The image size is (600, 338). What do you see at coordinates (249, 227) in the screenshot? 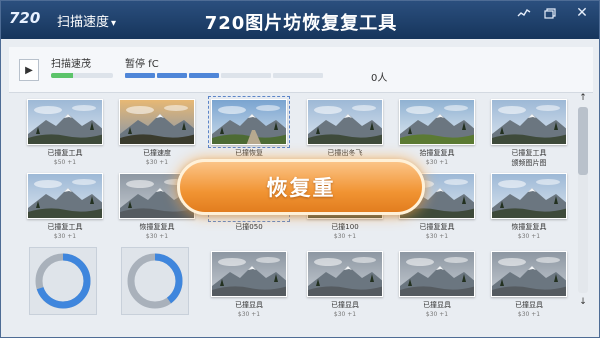
I see `thumbnail-caption: 已撞050` at bounding box center [249, 227].